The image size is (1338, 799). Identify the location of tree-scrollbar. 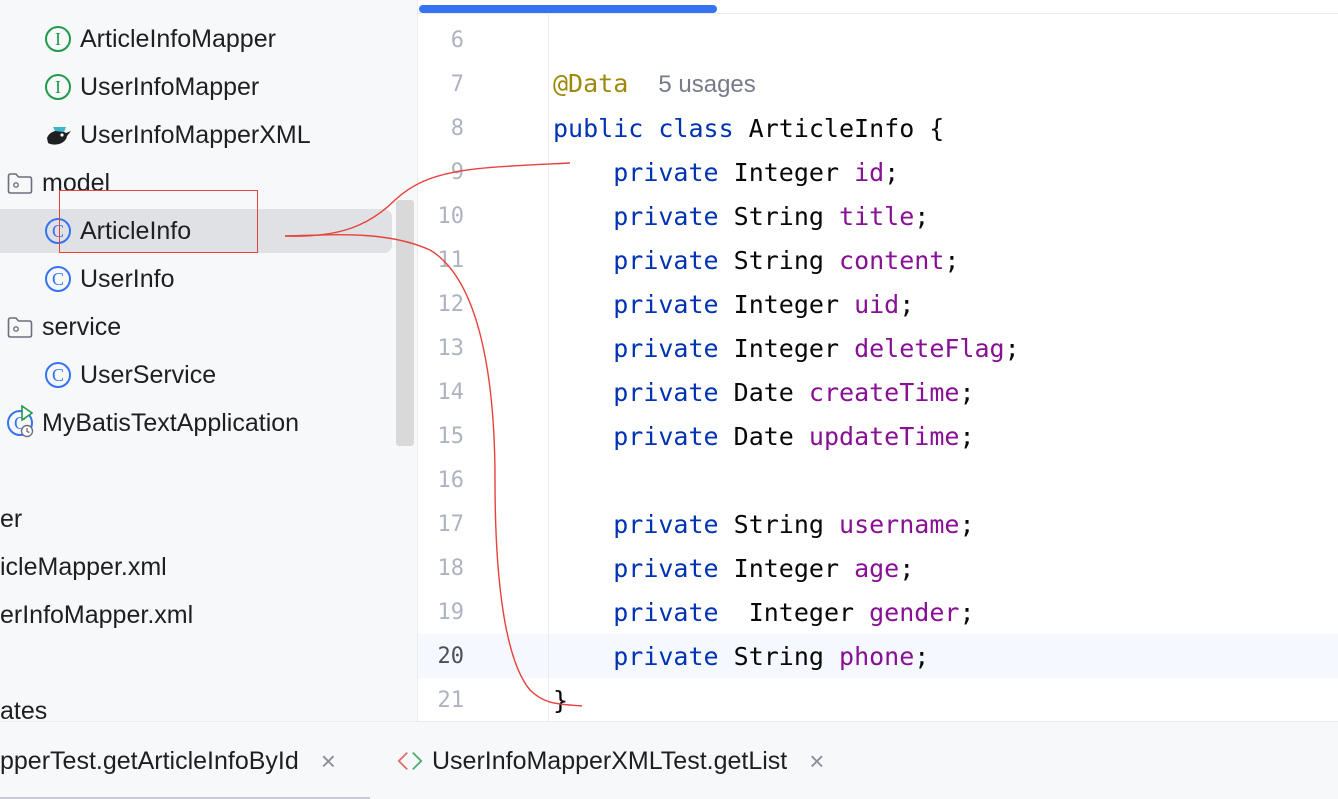
(405, 323).